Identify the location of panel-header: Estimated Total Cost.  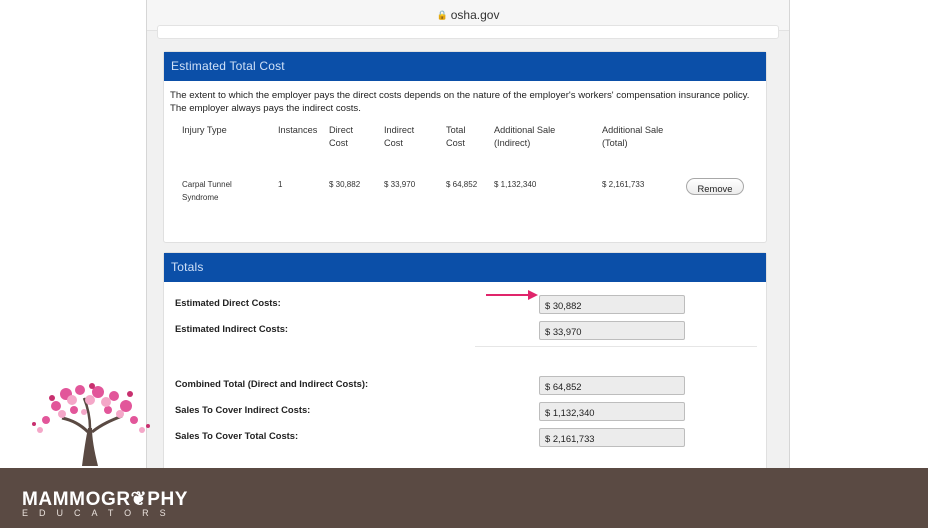
(465, 66).